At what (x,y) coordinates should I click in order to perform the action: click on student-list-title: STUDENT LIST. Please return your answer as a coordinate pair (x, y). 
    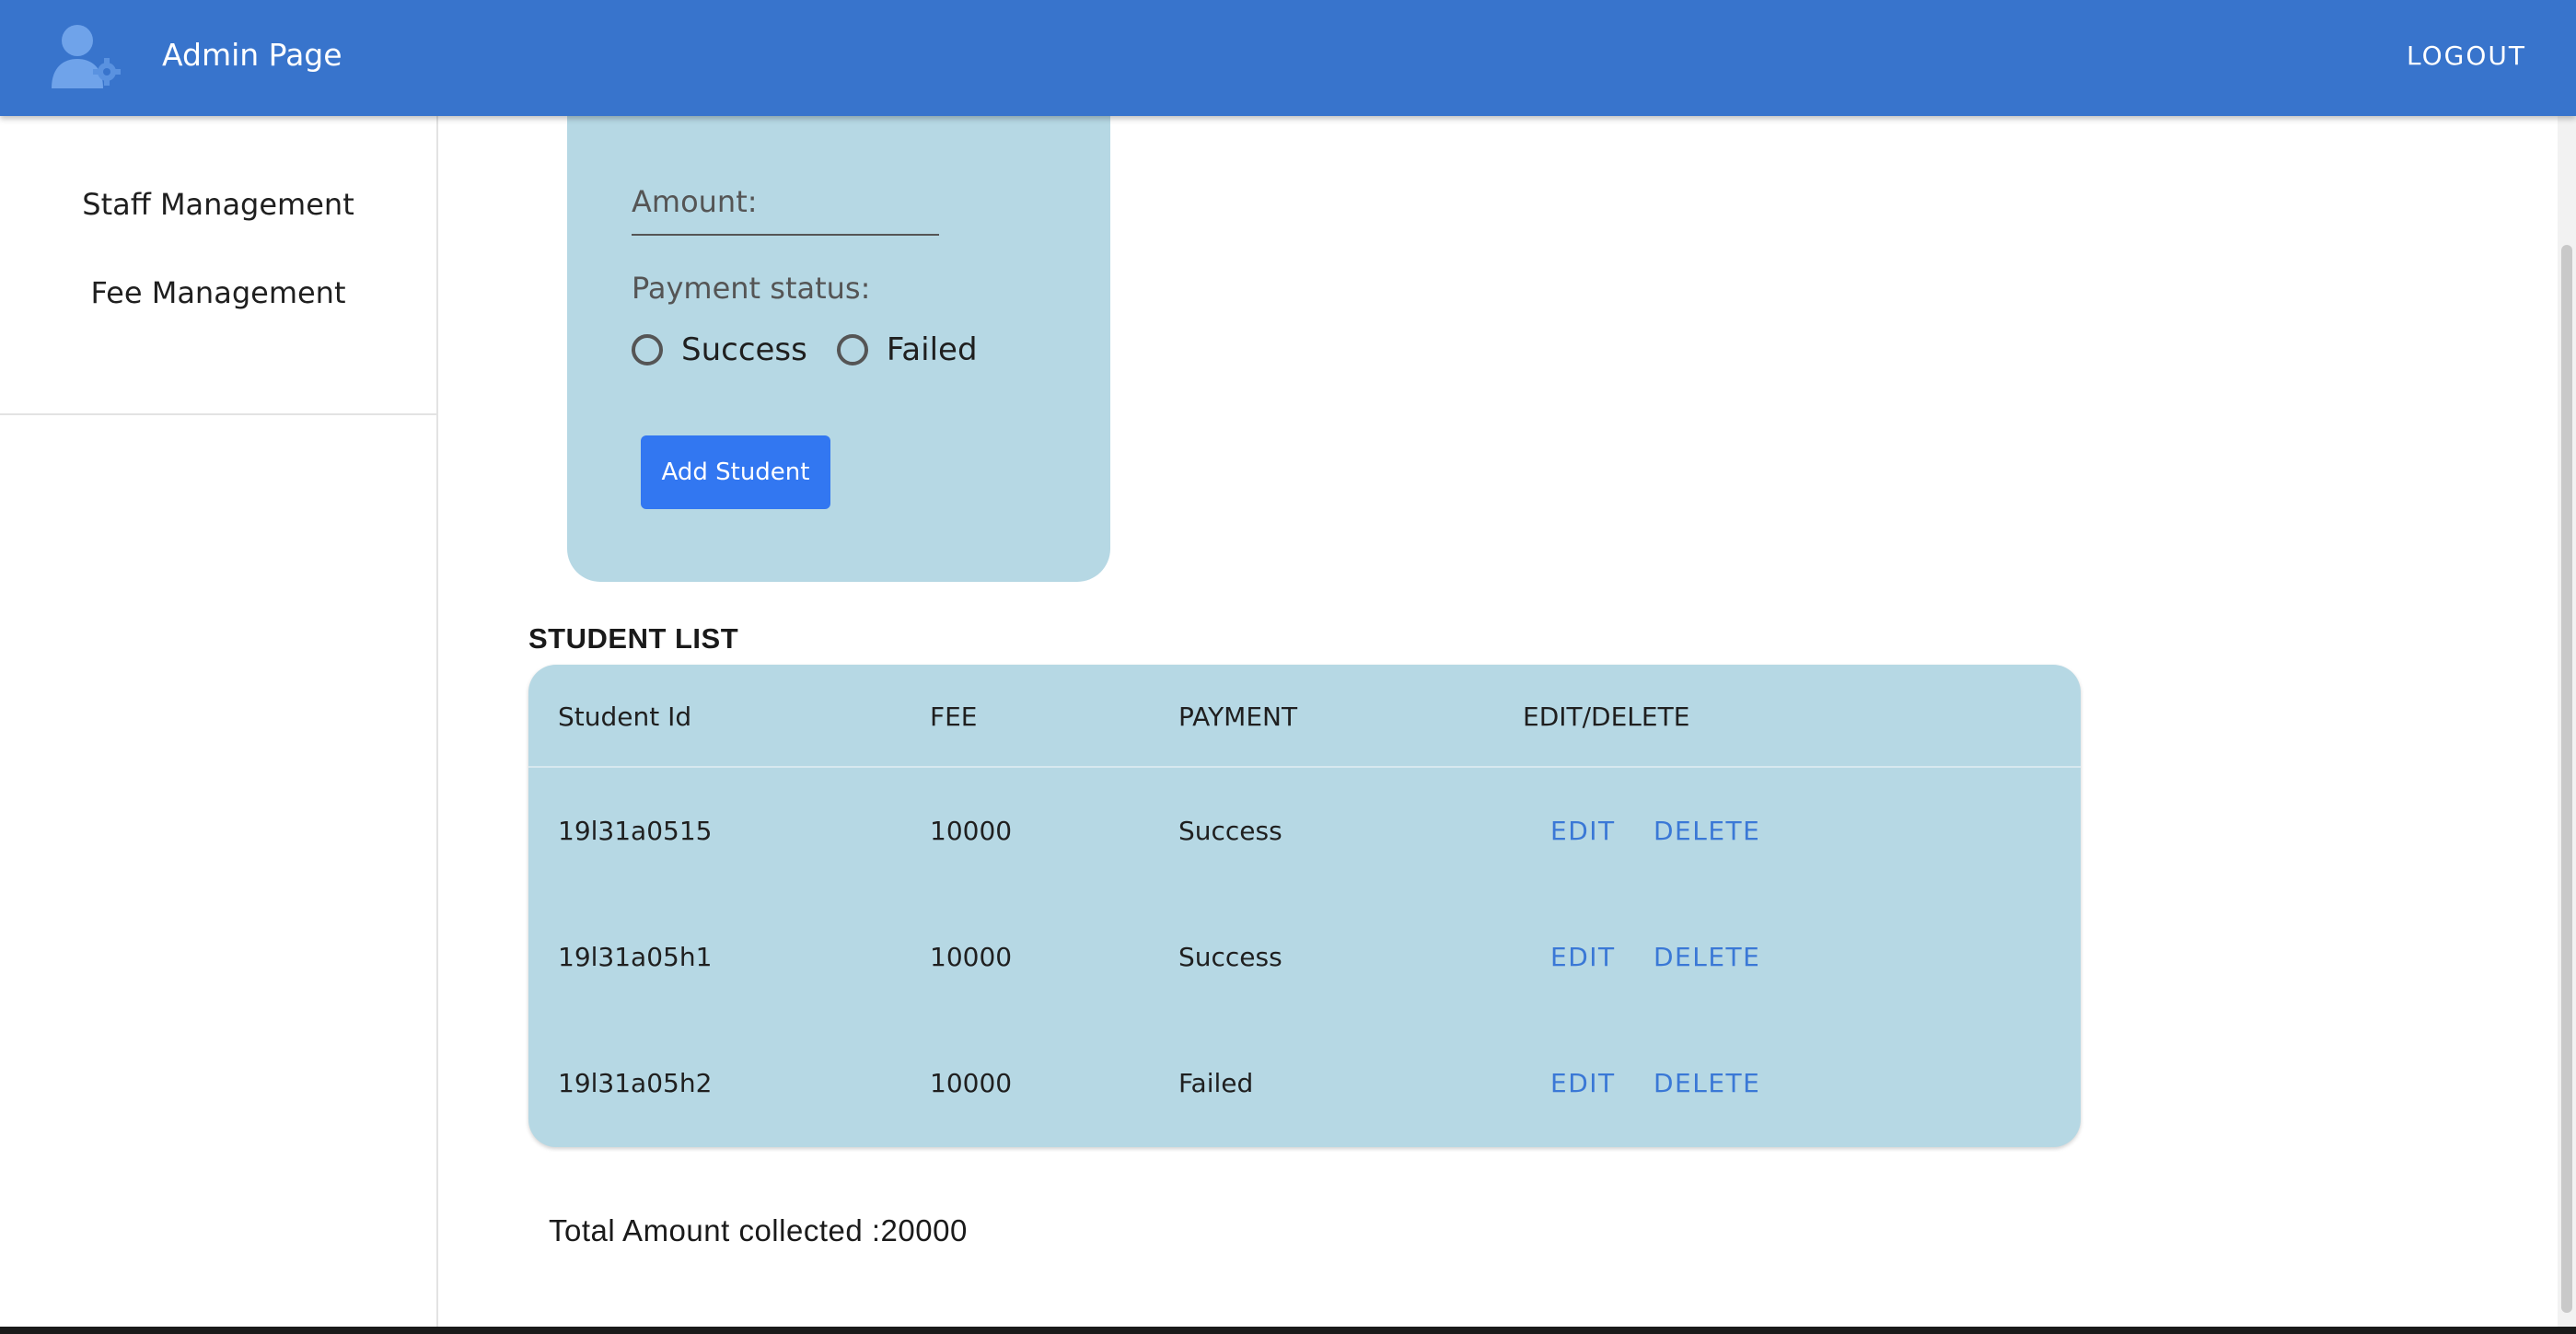
    Looking at the image, I should click on (633, 638).